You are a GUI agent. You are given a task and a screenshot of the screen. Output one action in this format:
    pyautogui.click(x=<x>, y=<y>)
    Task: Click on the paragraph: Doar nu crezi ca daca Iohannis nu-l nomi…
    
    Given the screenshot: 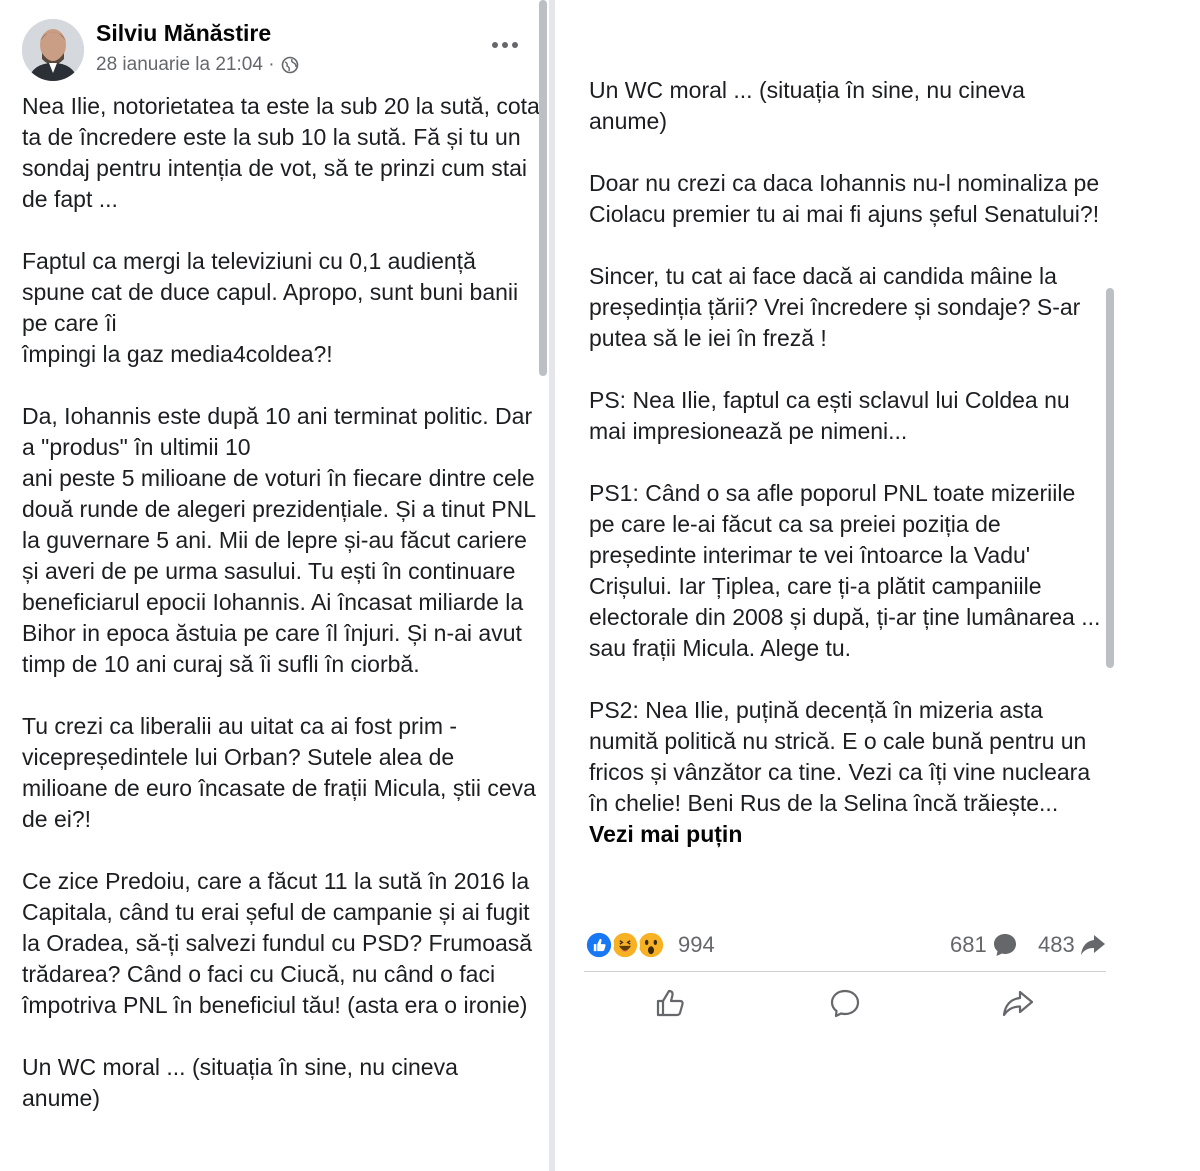 What is the action you would take?
    pyautogui.click(x=844, y=198)
    